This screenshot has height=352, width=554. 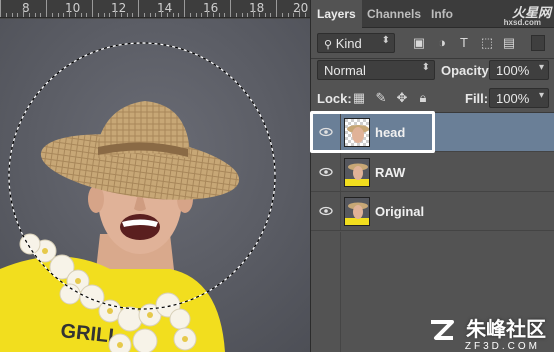 I want to click on layer-row-raw: RAW, so click(x=432, y=172).